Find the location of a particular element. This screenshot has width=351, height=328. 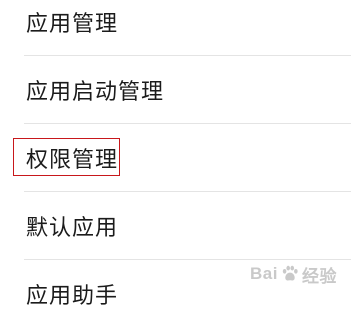

list-item-label: 应用助手 is located at coordinates (72, 296).